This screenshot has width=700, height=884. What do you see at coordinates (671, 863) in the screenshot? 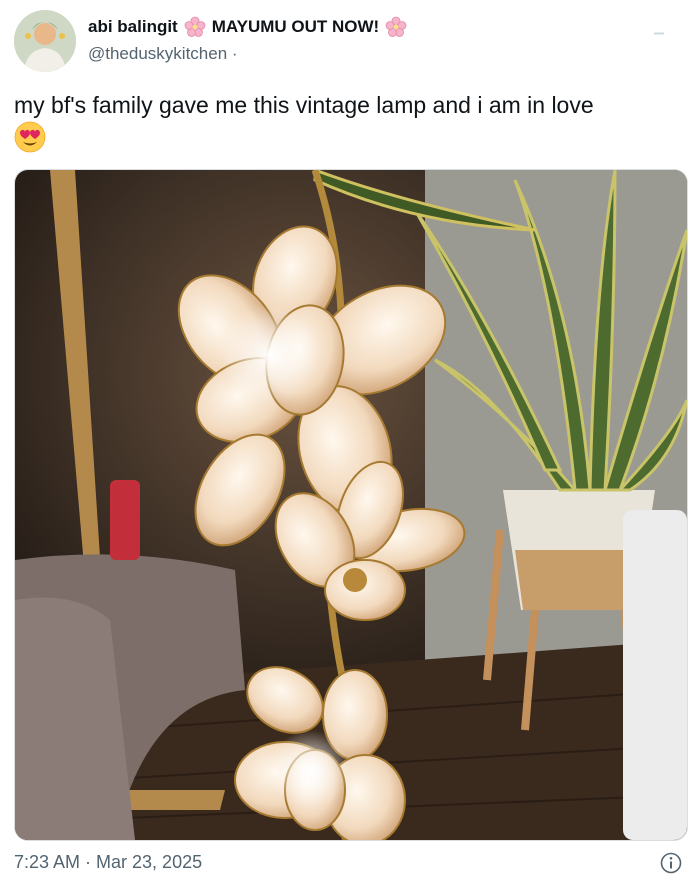
I see `info-icon` at bounding box center [671, 863].